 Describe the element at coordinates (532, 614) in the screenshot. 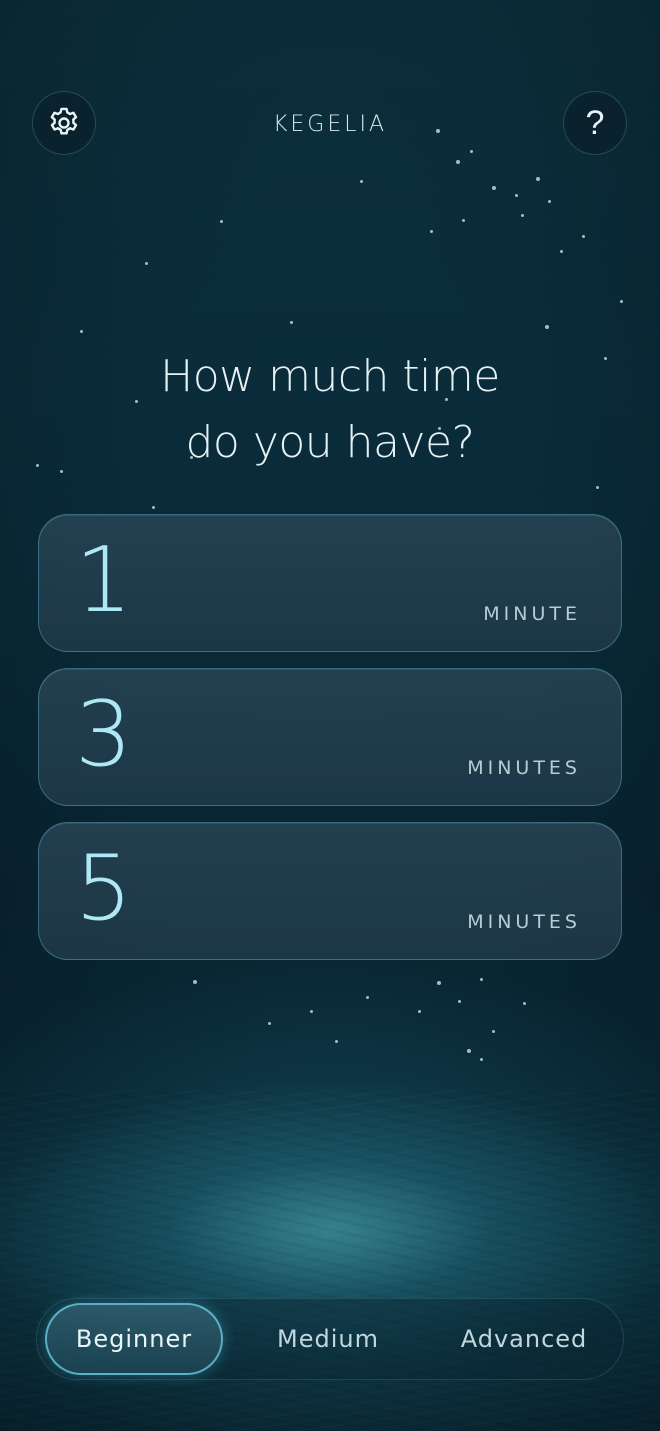

I see `duration-unit: MINUTE` at that location.